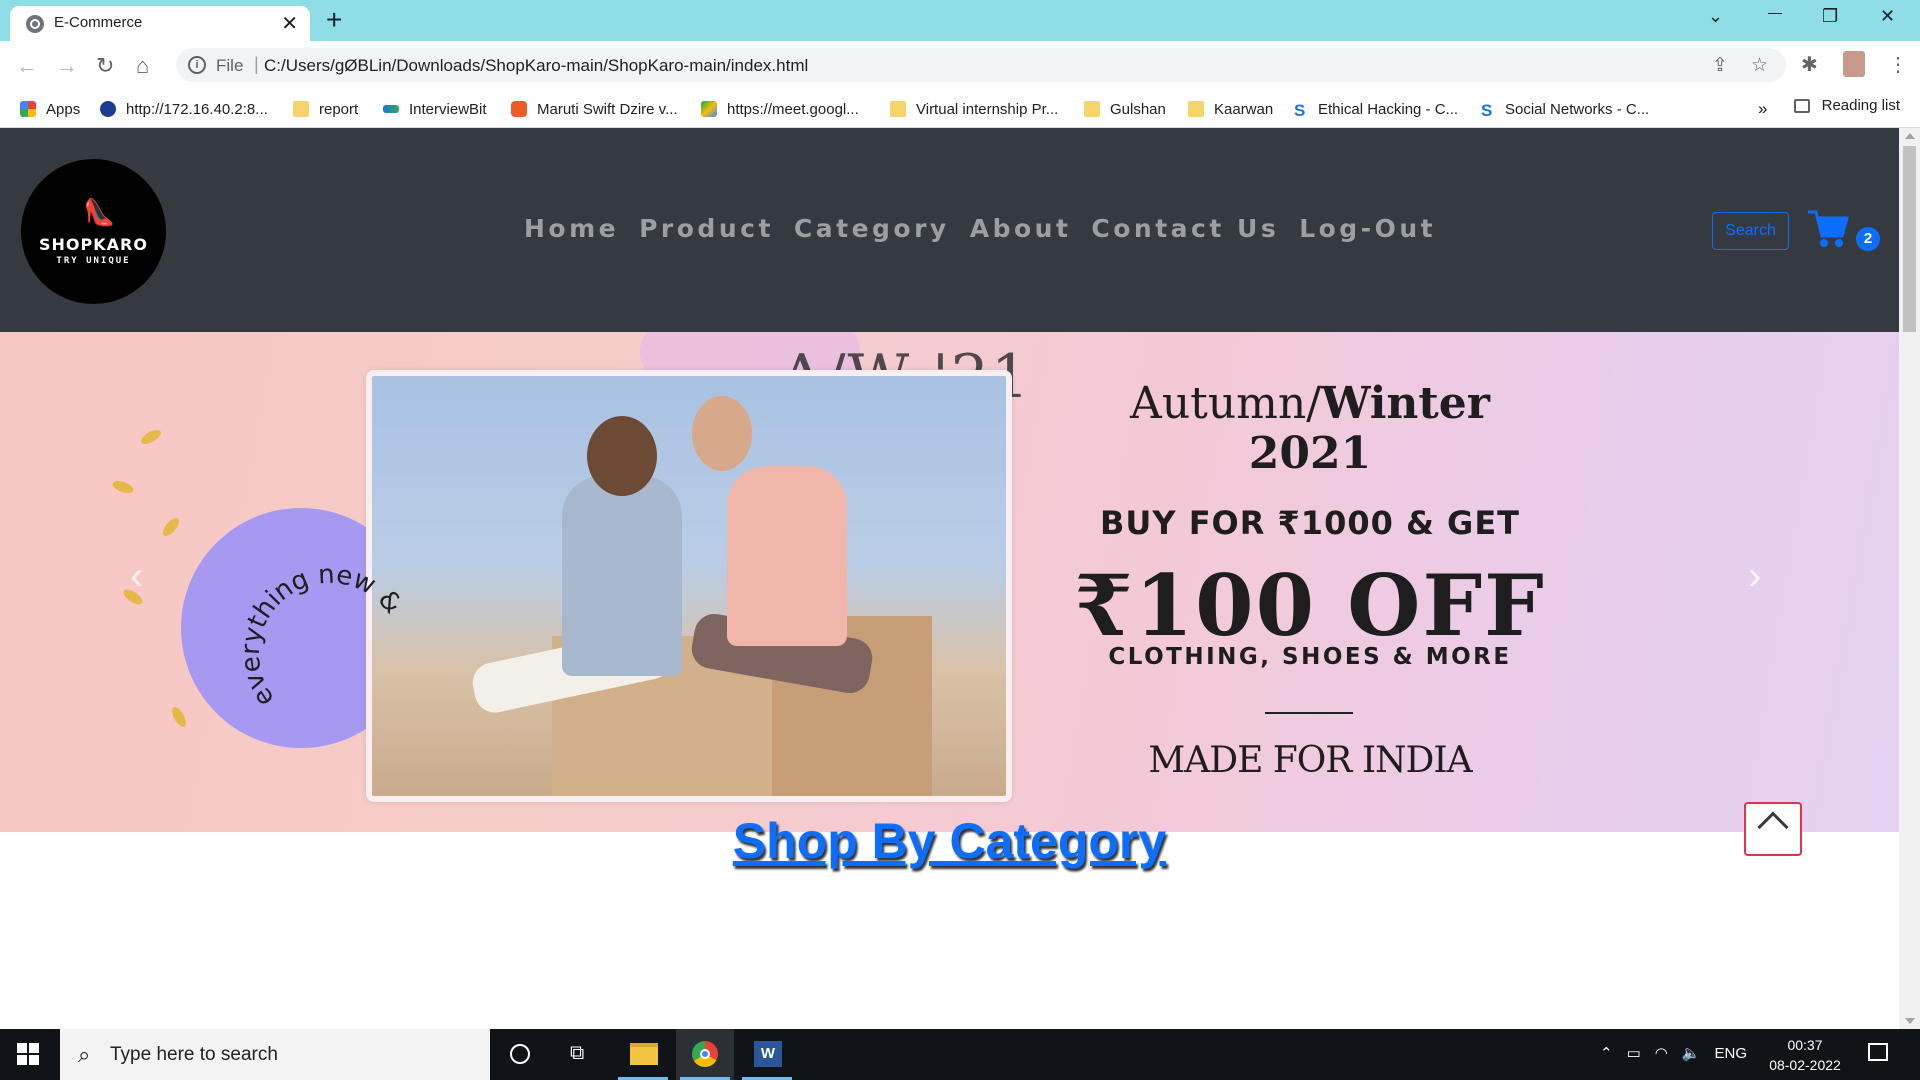 Image resolution: width=1920 pixels, height=1080 pixels. I want to click on menu-kebab-icon: ⋮, so click(1898, 64).